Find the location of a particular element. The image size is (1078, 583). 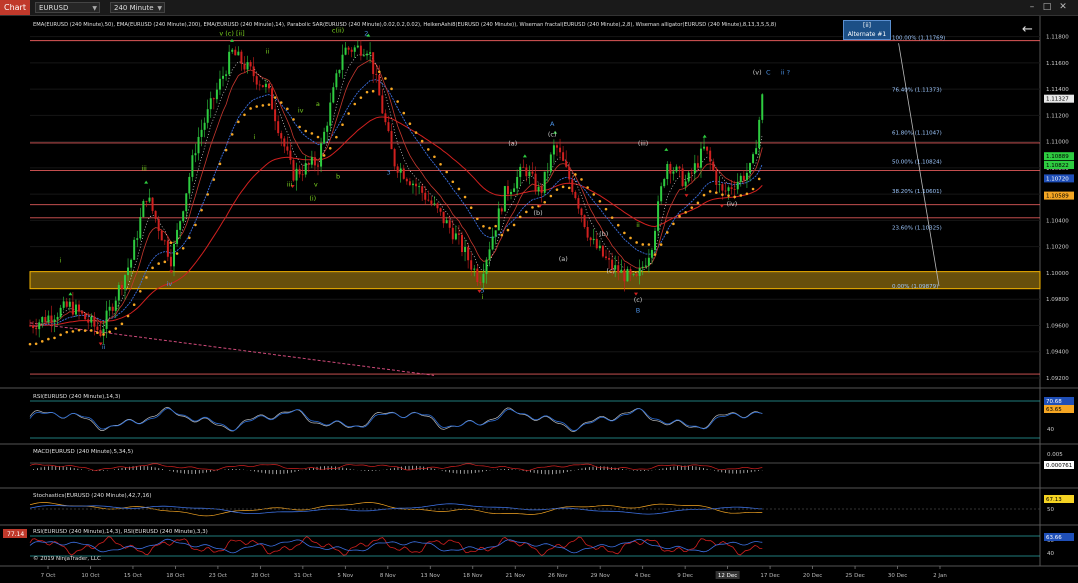

fib-level-label: 0.00% (1.09879) is located at coordinates (915, 287).